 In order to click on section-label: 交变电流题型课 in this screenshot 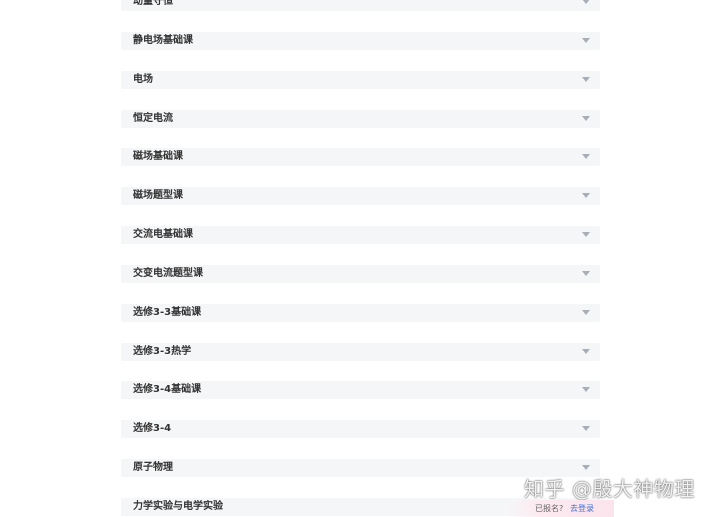, I will do `click(168, 273)`.